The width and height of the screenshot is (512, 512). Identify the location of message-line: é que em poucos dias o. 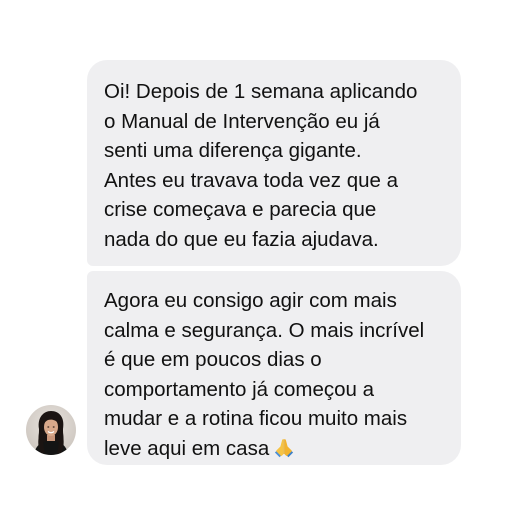
(213, 359).